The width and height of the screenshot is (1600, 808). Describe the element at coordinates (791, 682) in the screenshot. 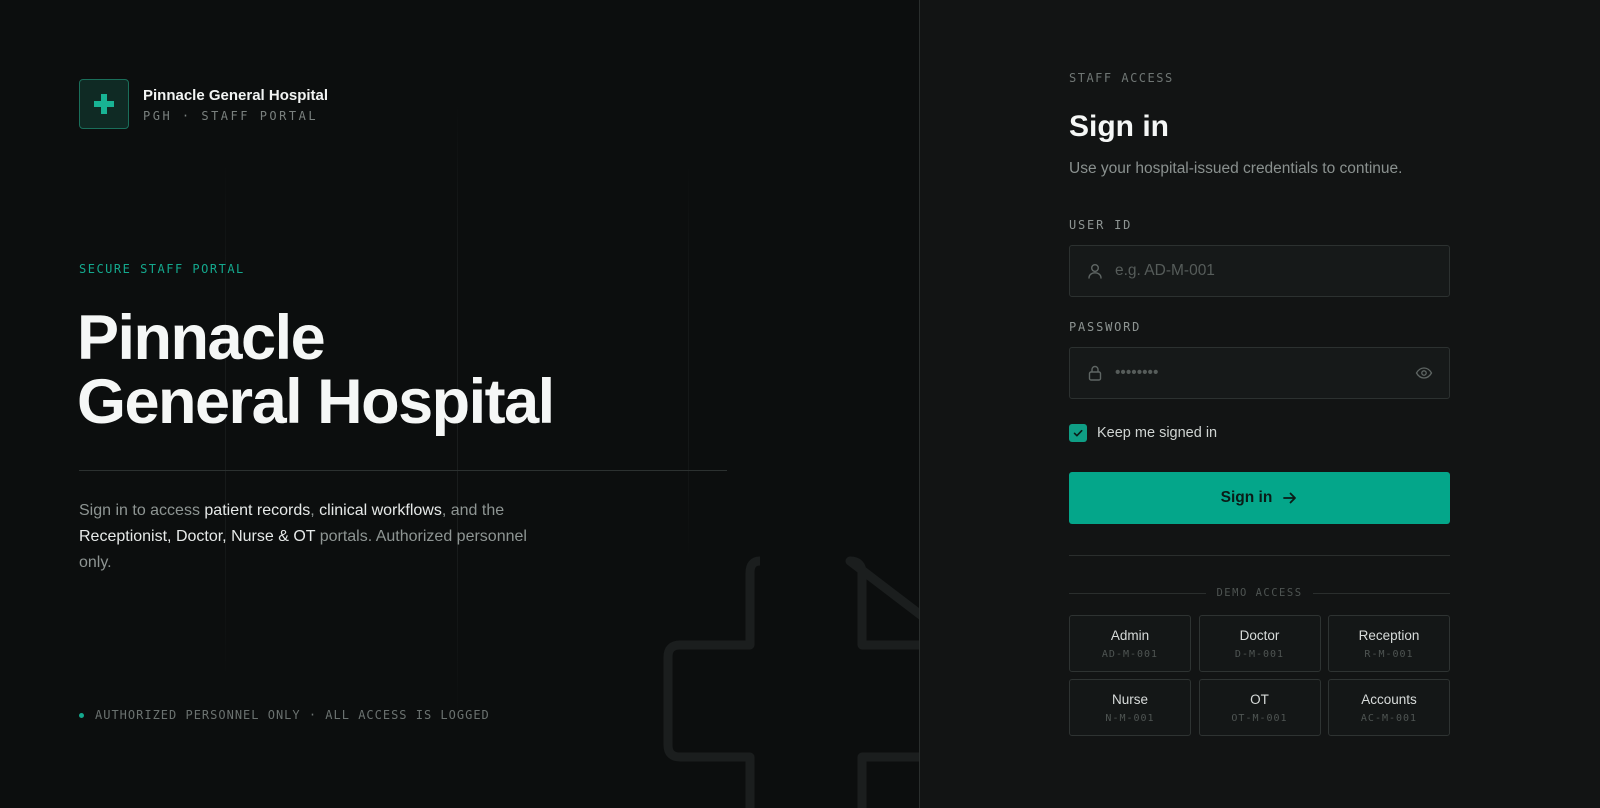

I see `background-cross-icon` at that location.